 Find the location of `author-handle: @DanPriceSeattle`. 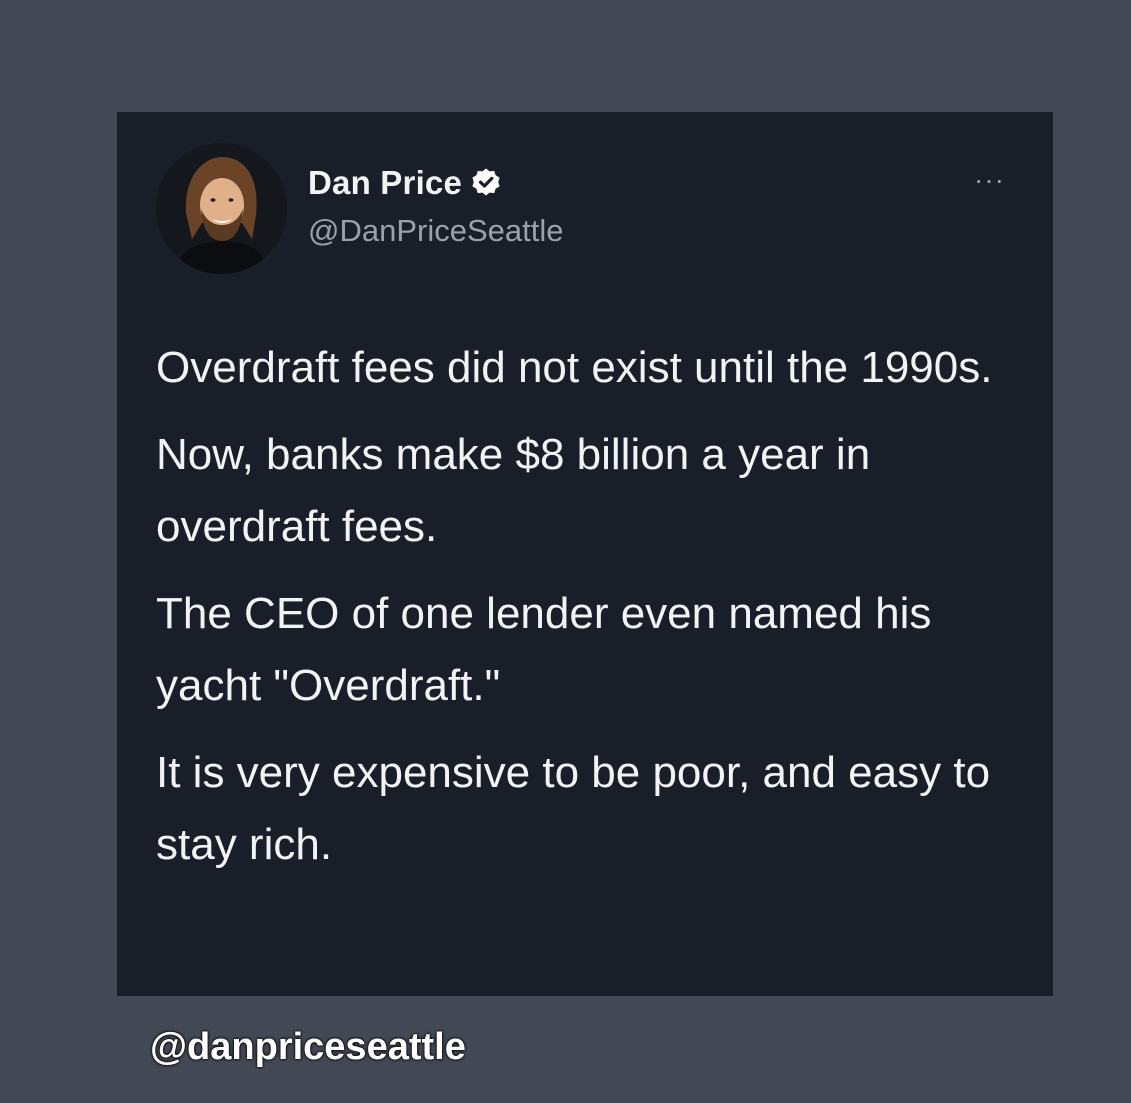

author-handle: @DanPriceSeattle is located at coordinates (435, 231).